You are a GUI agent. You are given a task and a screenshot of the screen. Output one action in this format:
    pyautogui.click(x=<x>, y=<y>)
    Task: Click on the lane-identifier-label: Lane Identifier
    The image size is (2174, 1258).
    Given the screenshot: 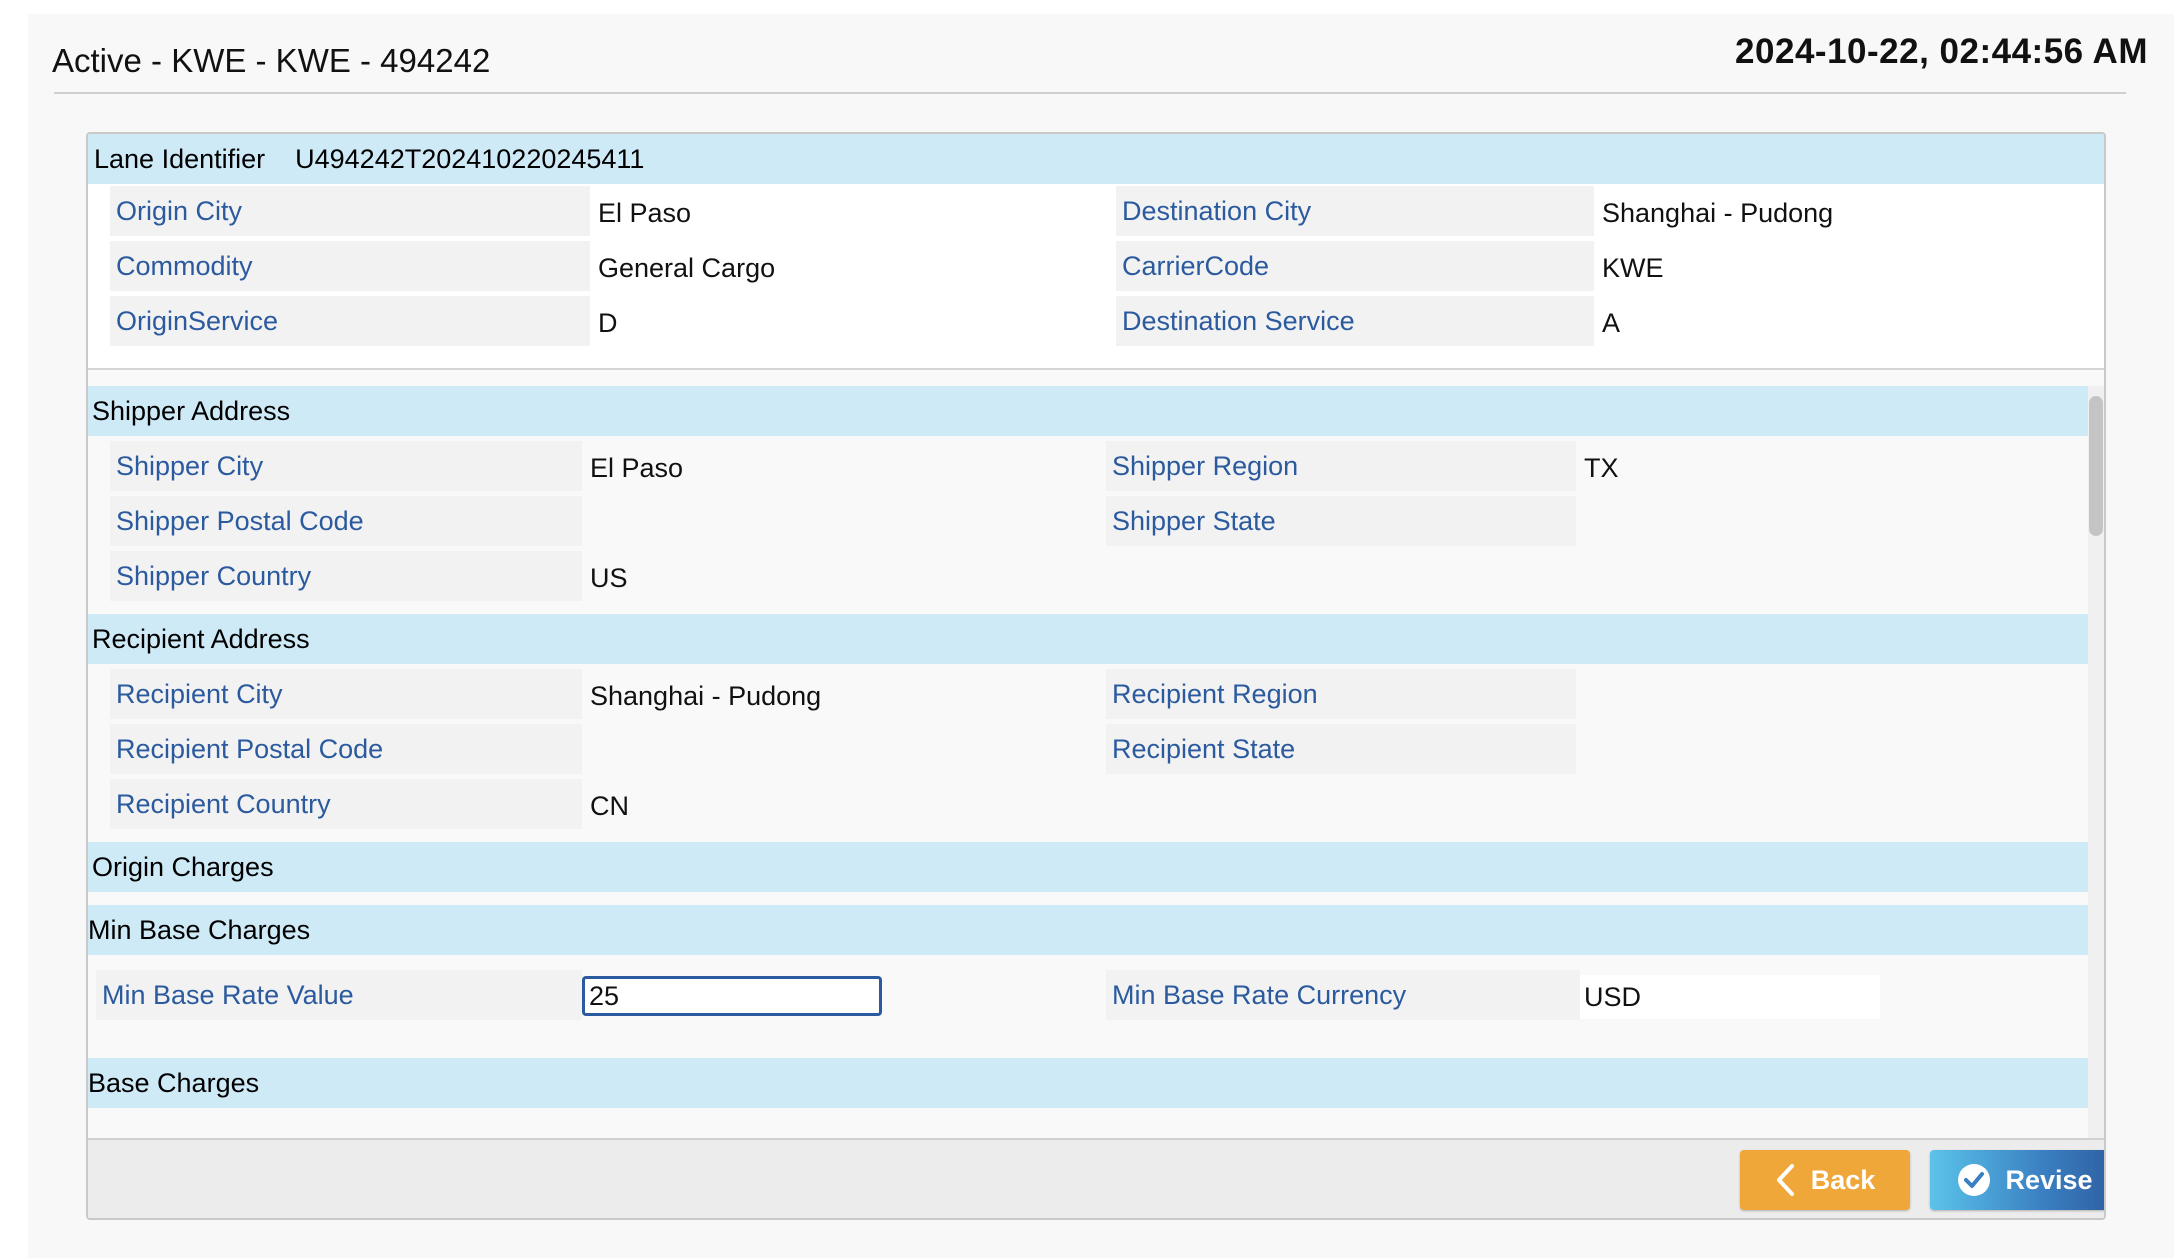 What is the action you would take?
    pyautogui.click(x=180, y=158)
    